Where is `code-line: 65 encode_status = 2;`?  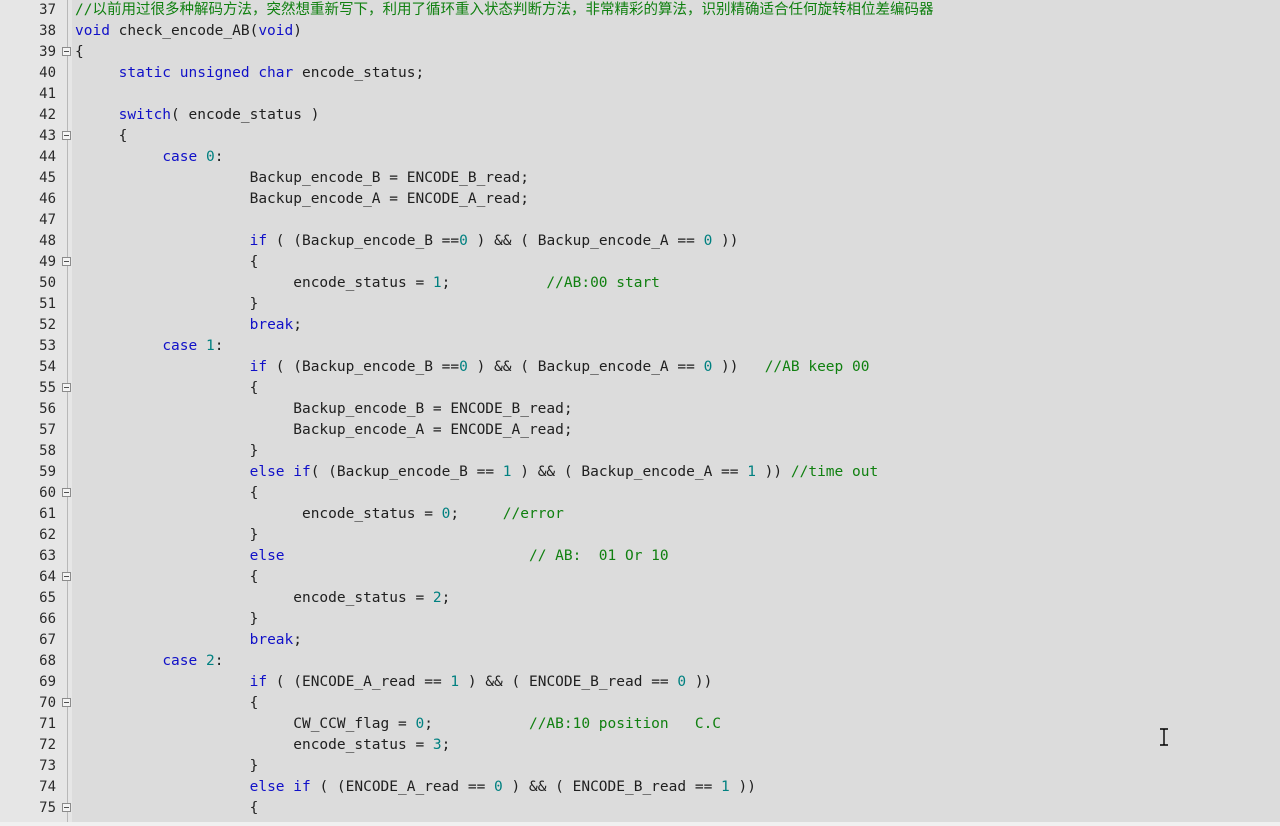 code-line: 65 encode_status = 2; is located at coordinates (640, 598).